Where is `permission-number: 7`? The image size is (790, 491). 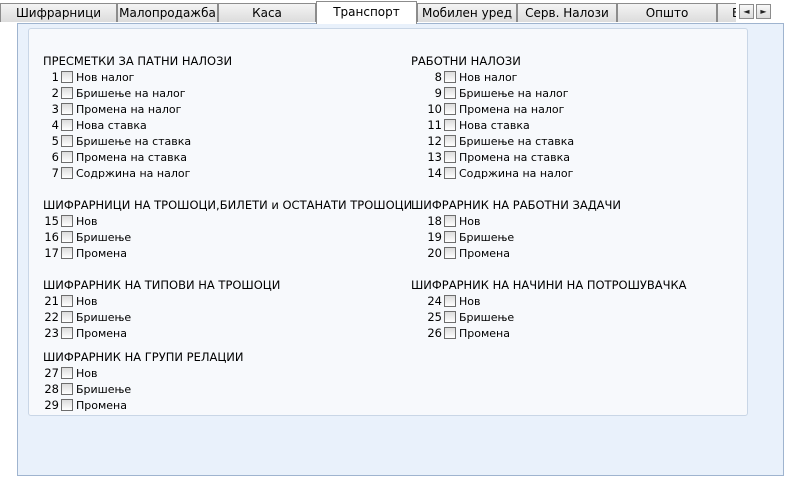
permission-number: 7 is located at coordinates (55, 173).